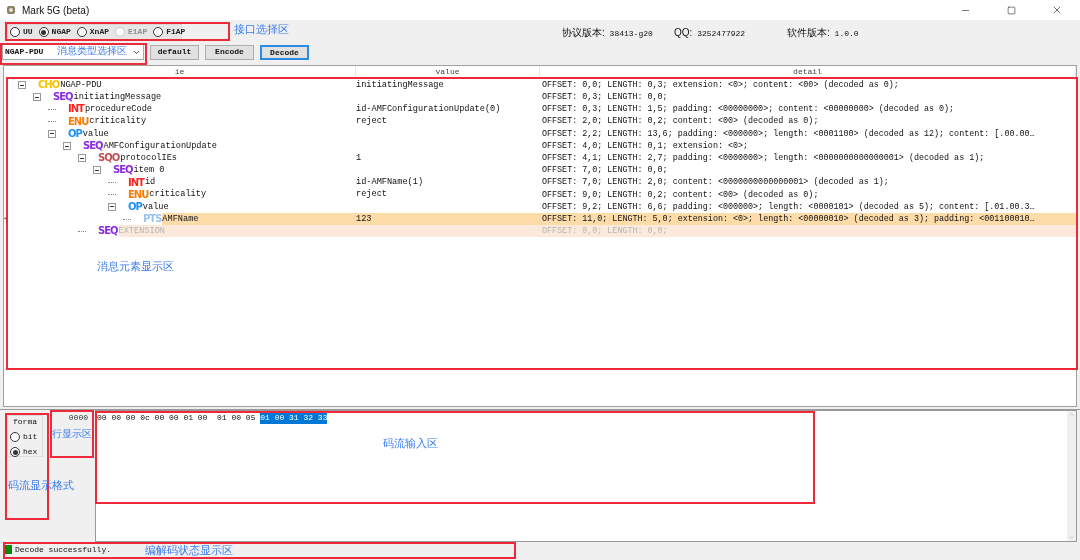  Describe the element at coordinates (259, 219) in the screenshot. I see `ie-name: AMFName` at that location.